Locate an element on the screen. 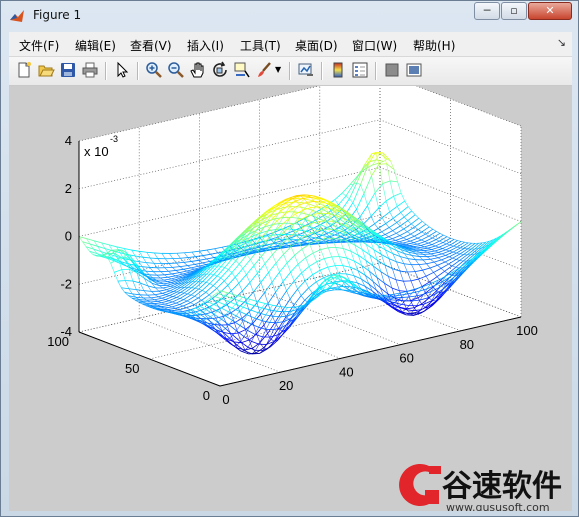 The image size is (579, 517). link-plot-icon is located at coordinates (306, 70).